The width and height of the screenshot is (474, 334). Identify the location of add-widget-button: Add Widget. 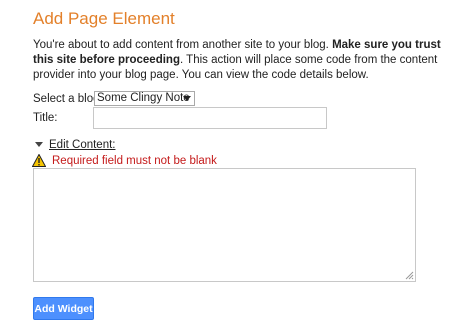
(63, 308).